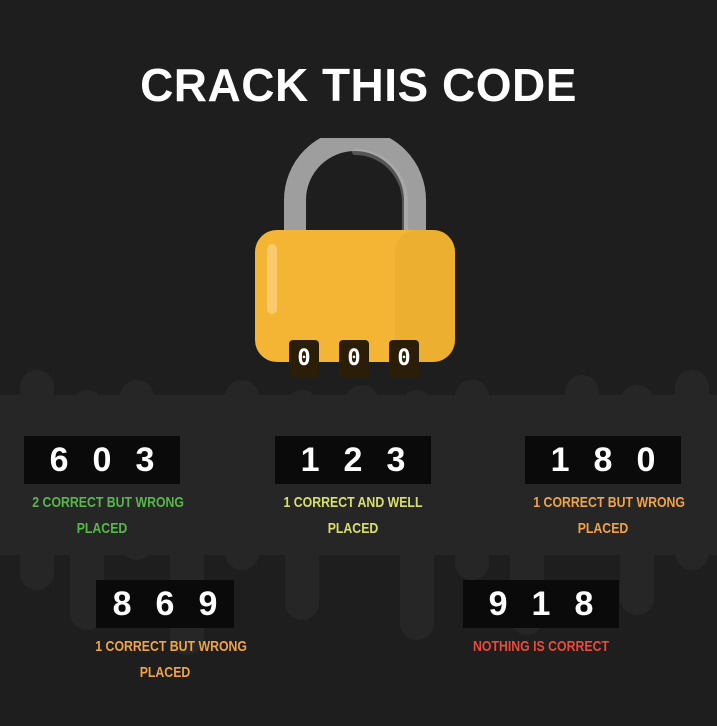 The width and height of the screenshot is (717, 726). What do you see at coordinates (353, 489) in the screenshot?
I see `clue-2: 1 2 3 1 CORRECT AND WELL PLACED` at bounding box center [353, 489].